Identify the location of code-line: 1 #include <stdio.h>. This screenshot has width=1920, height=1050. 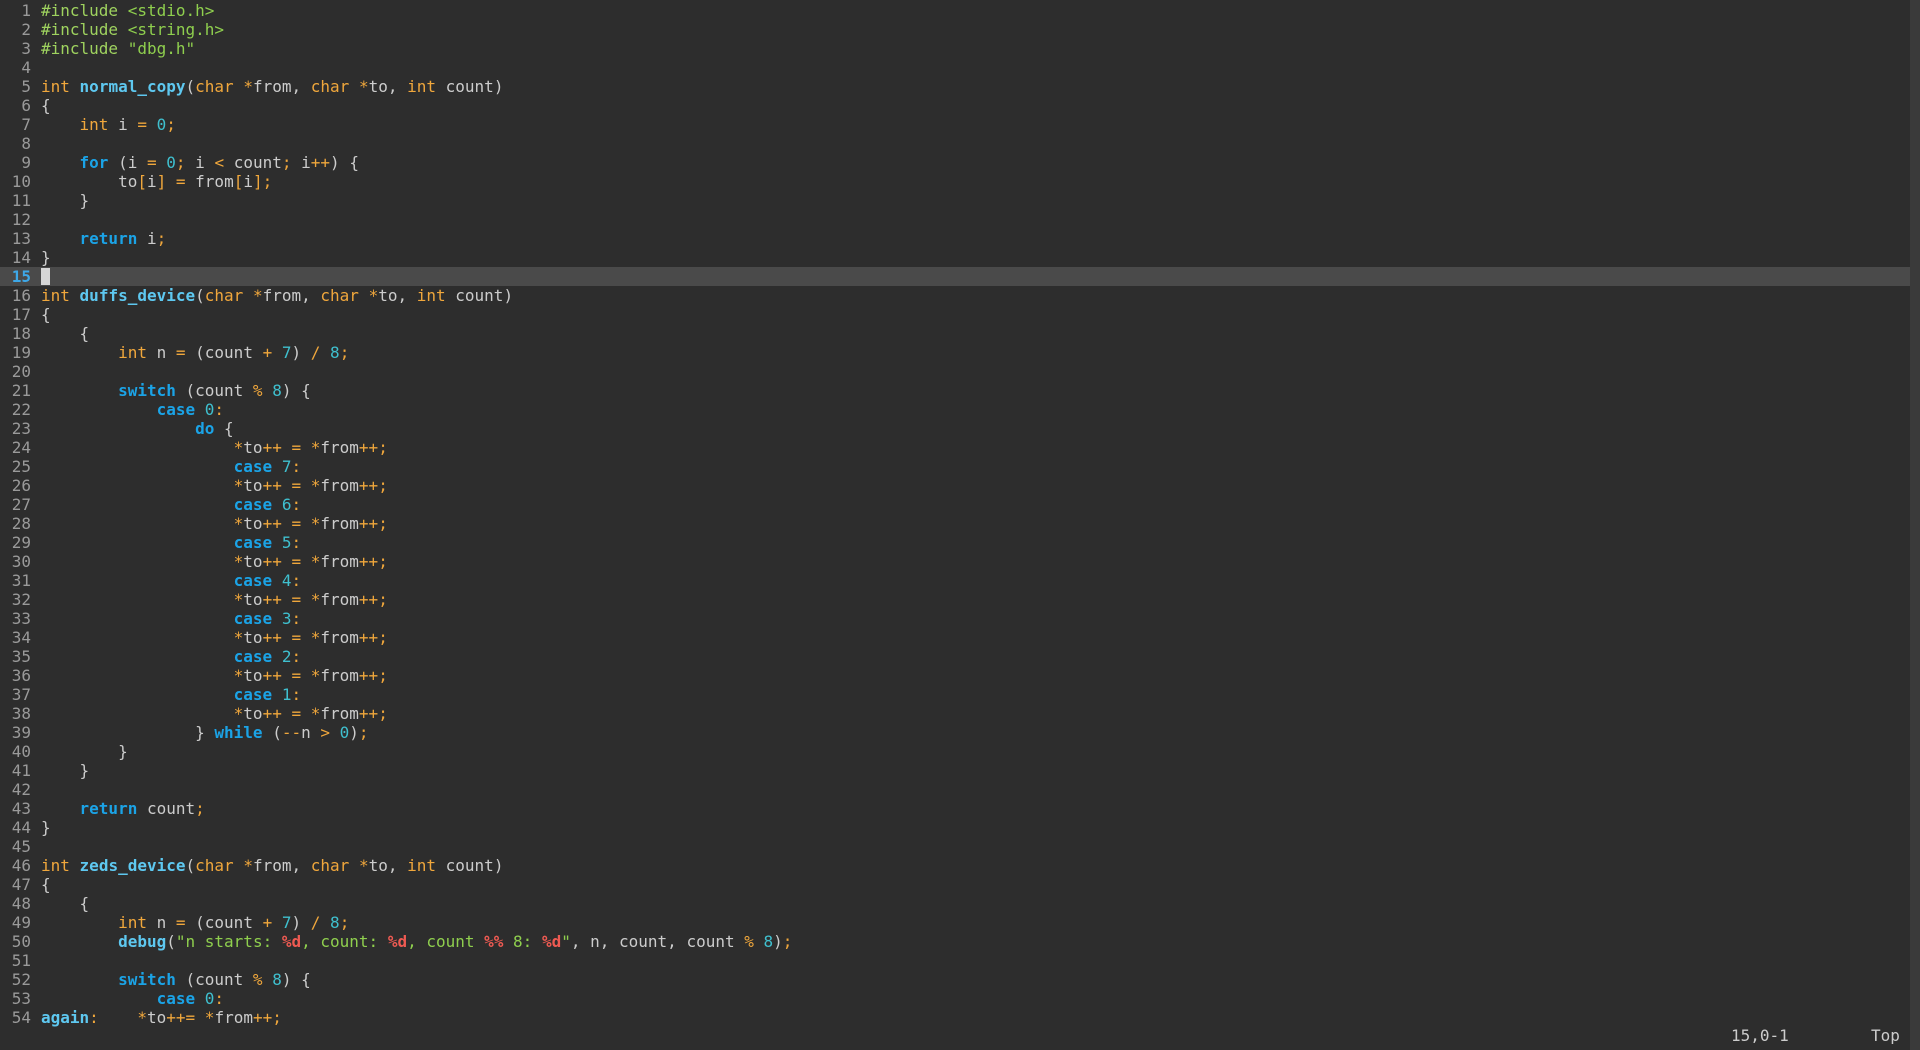
(955, 10).